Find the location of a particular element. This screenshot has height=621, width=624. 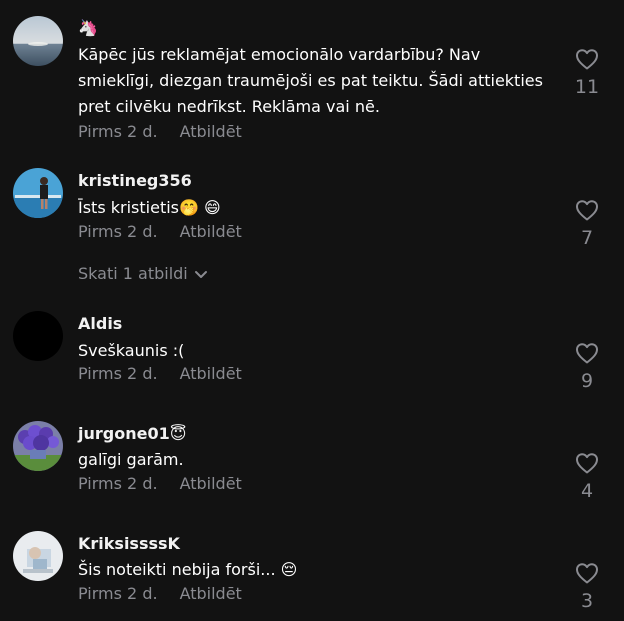

comment-username: Aldis is located at coordinates (100, 323).